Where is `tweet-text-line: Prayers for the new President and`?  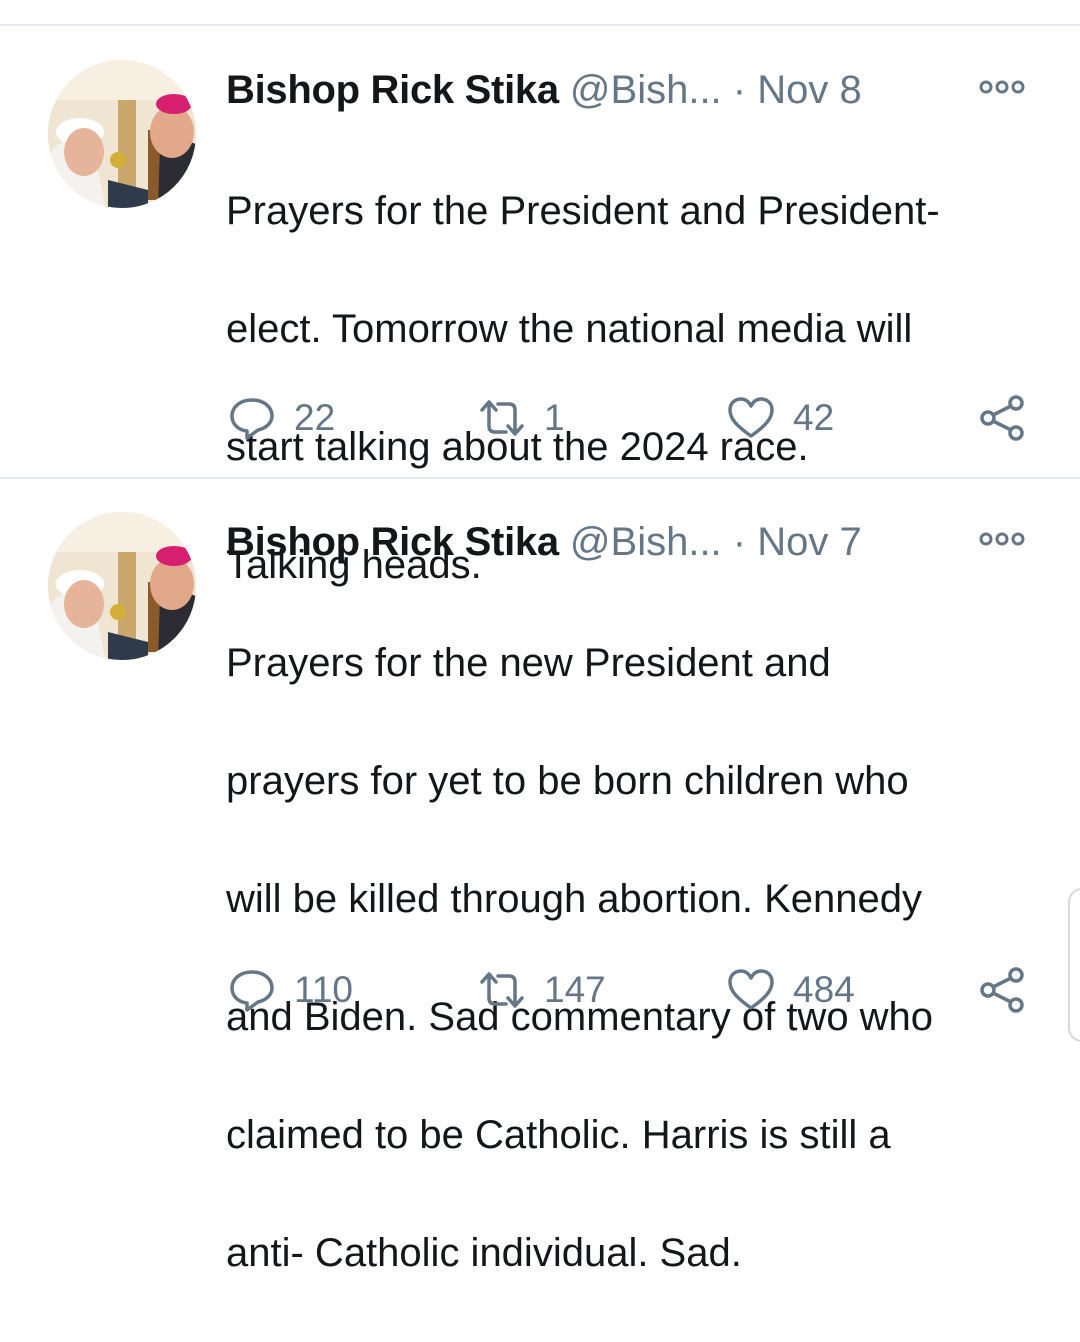 tweet-text-line: Prayers for the new President and is located at coordinates (528, 663).